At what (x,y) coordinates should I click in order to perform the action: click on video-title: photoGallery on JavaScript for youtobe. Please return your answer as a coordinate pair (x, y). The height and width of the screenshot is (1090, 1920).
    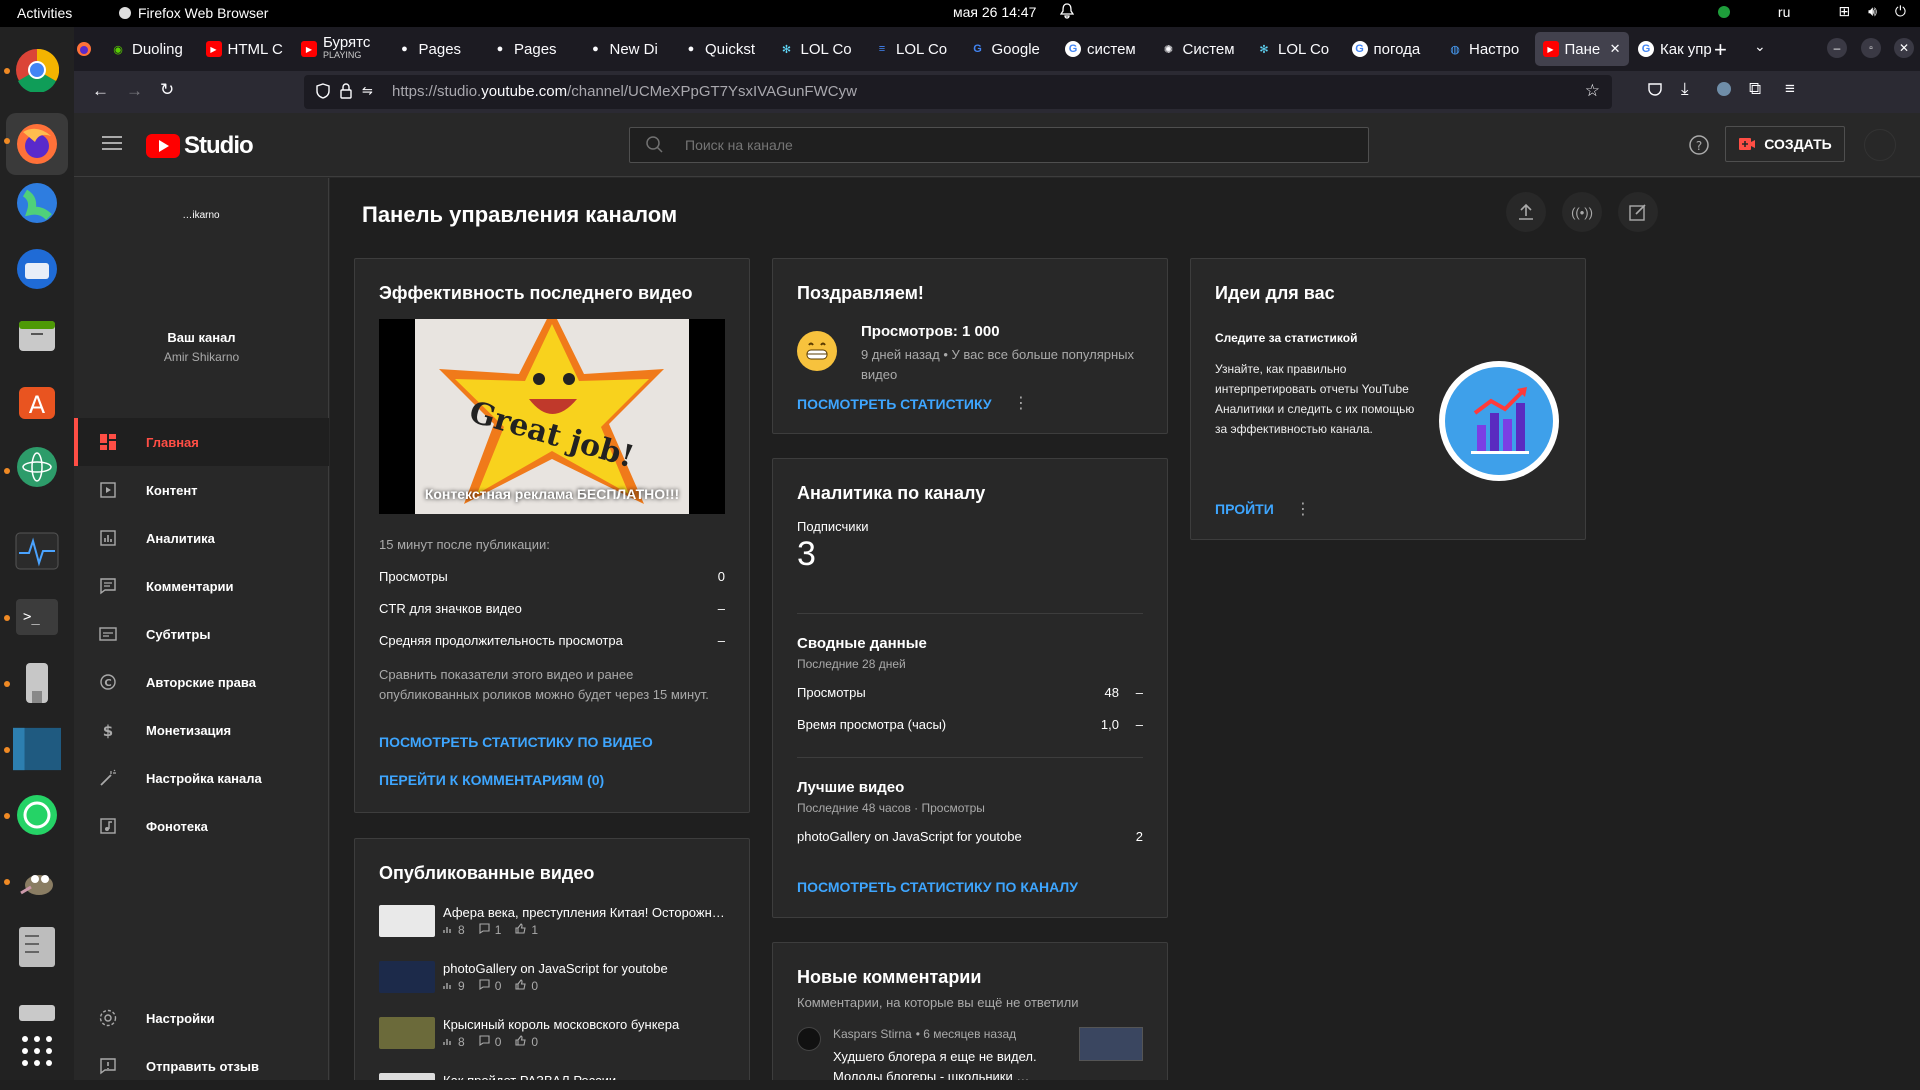
    Looking at the image, I should click on (583, 968).